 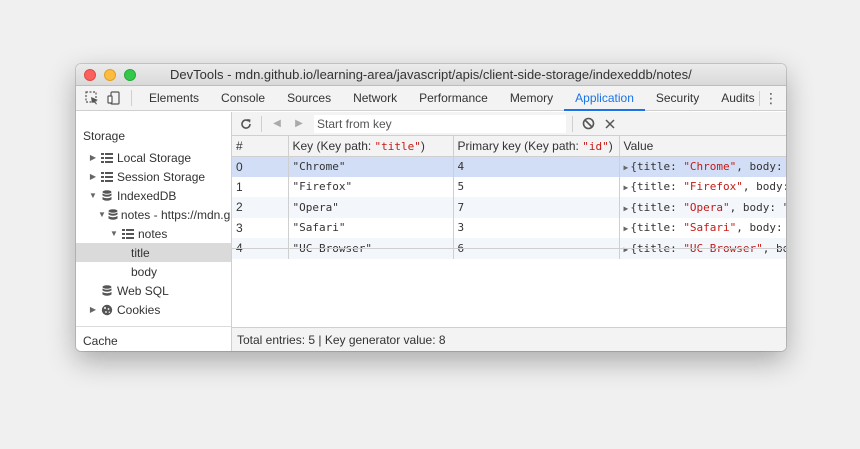 I want to click on sidebar-item-body-index: body, so click(x=153, y=271).